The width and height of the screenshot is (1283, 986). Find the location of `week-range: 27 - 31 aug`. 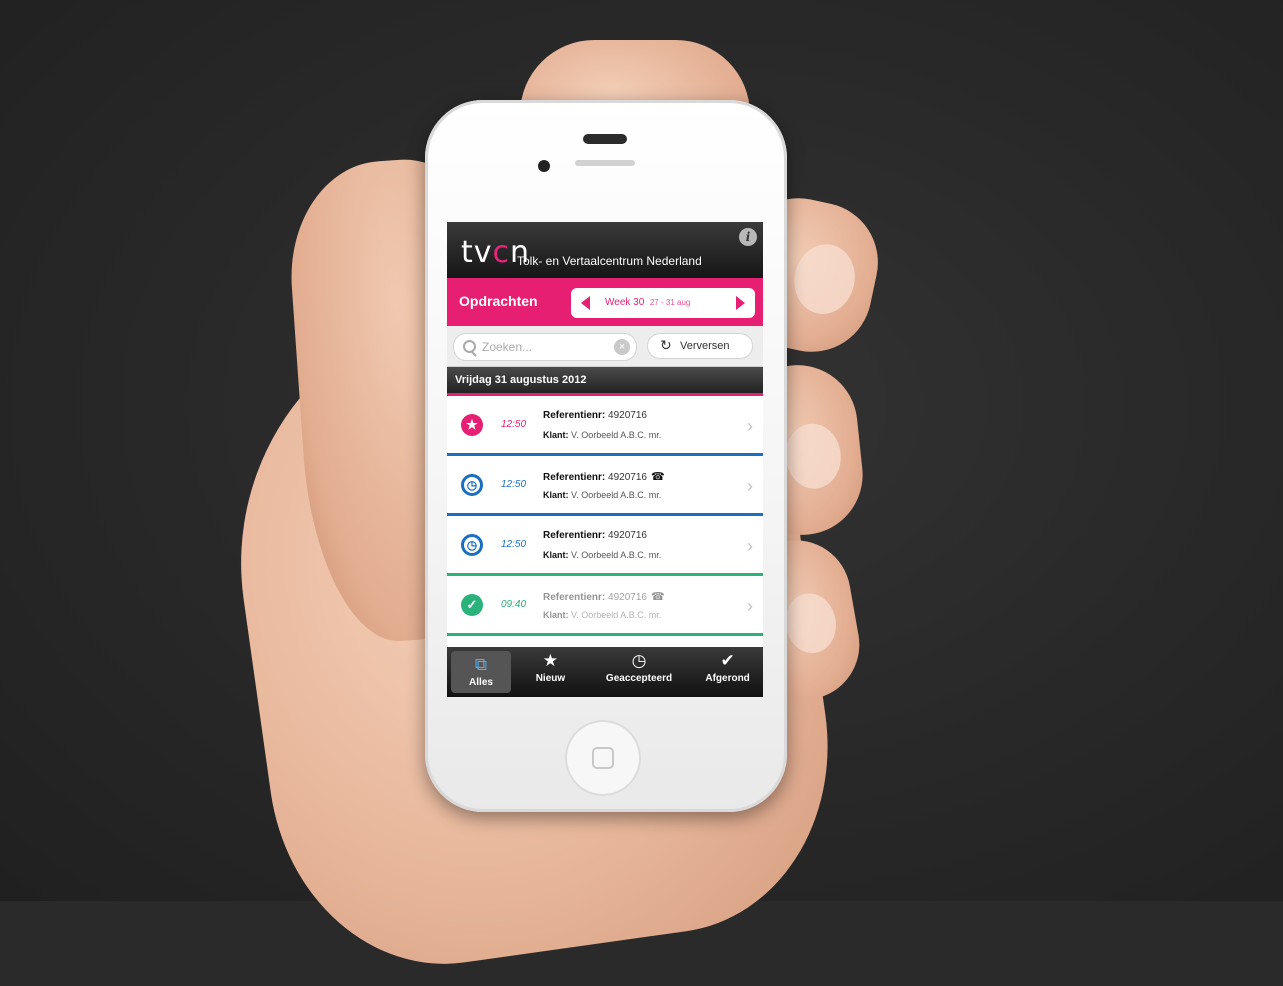

week-range: 27 - 31 aug is located at coordinates (670, 302).